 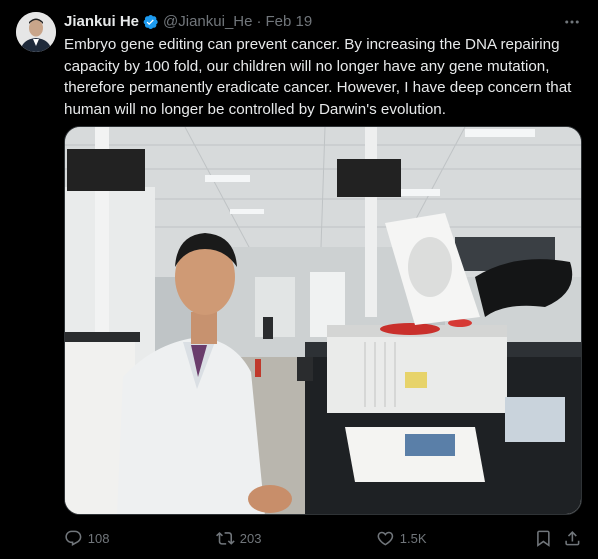 I want to click on tweet-header: Jiankui He @Jiankui_He · Feb 19, so click(x=323, y=22).